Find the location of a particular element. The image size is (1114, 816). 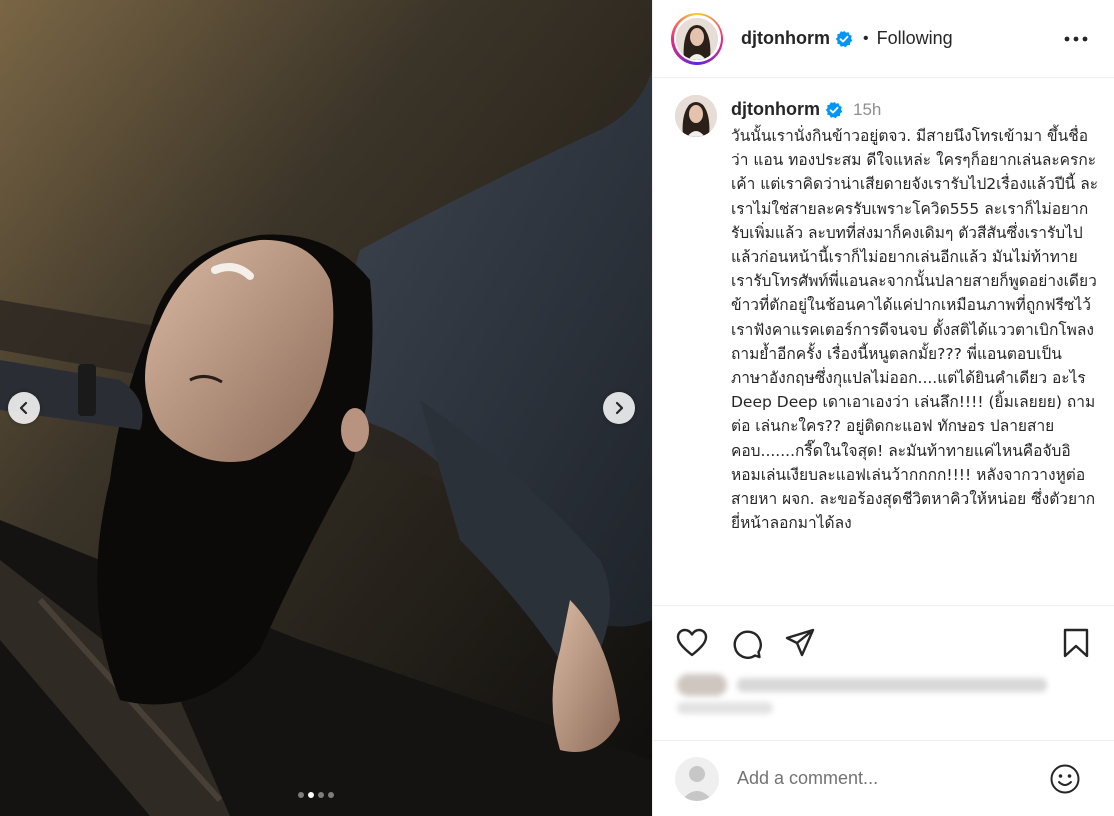

avatar is located at coordinates (697, 38).